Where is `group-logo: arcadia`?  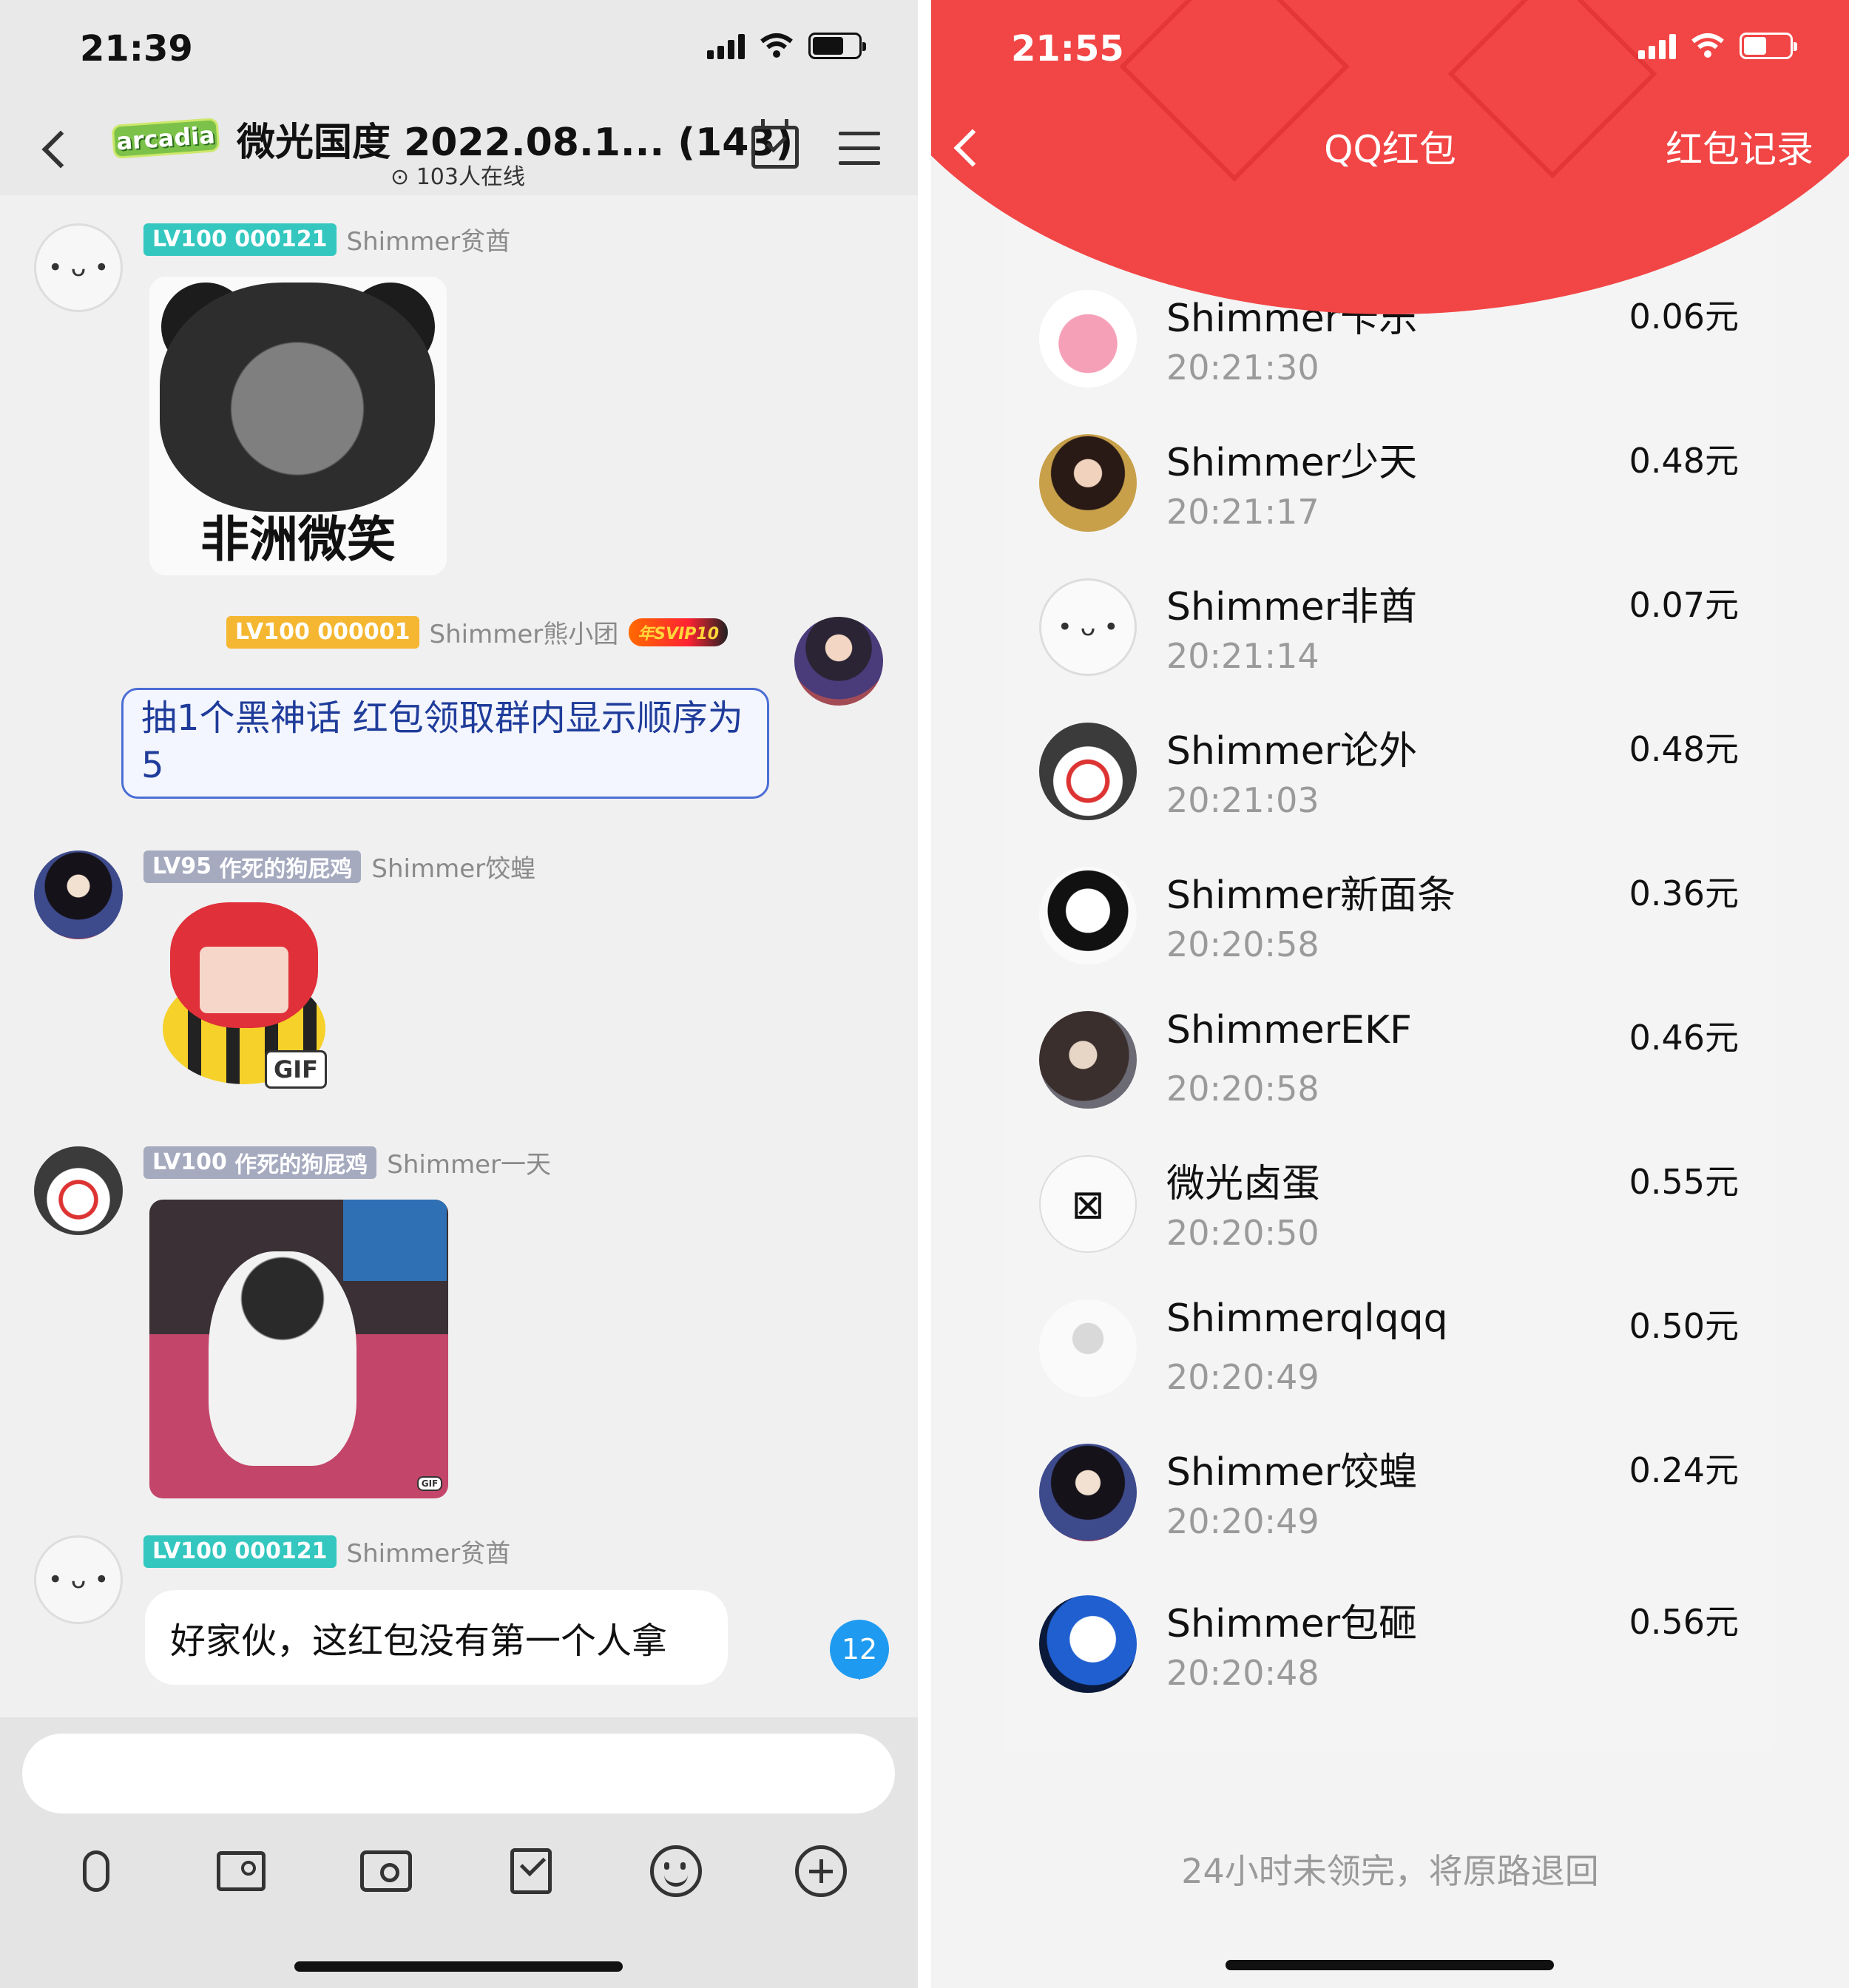 group-logo: arcadia is located at coordinates (165, 138).